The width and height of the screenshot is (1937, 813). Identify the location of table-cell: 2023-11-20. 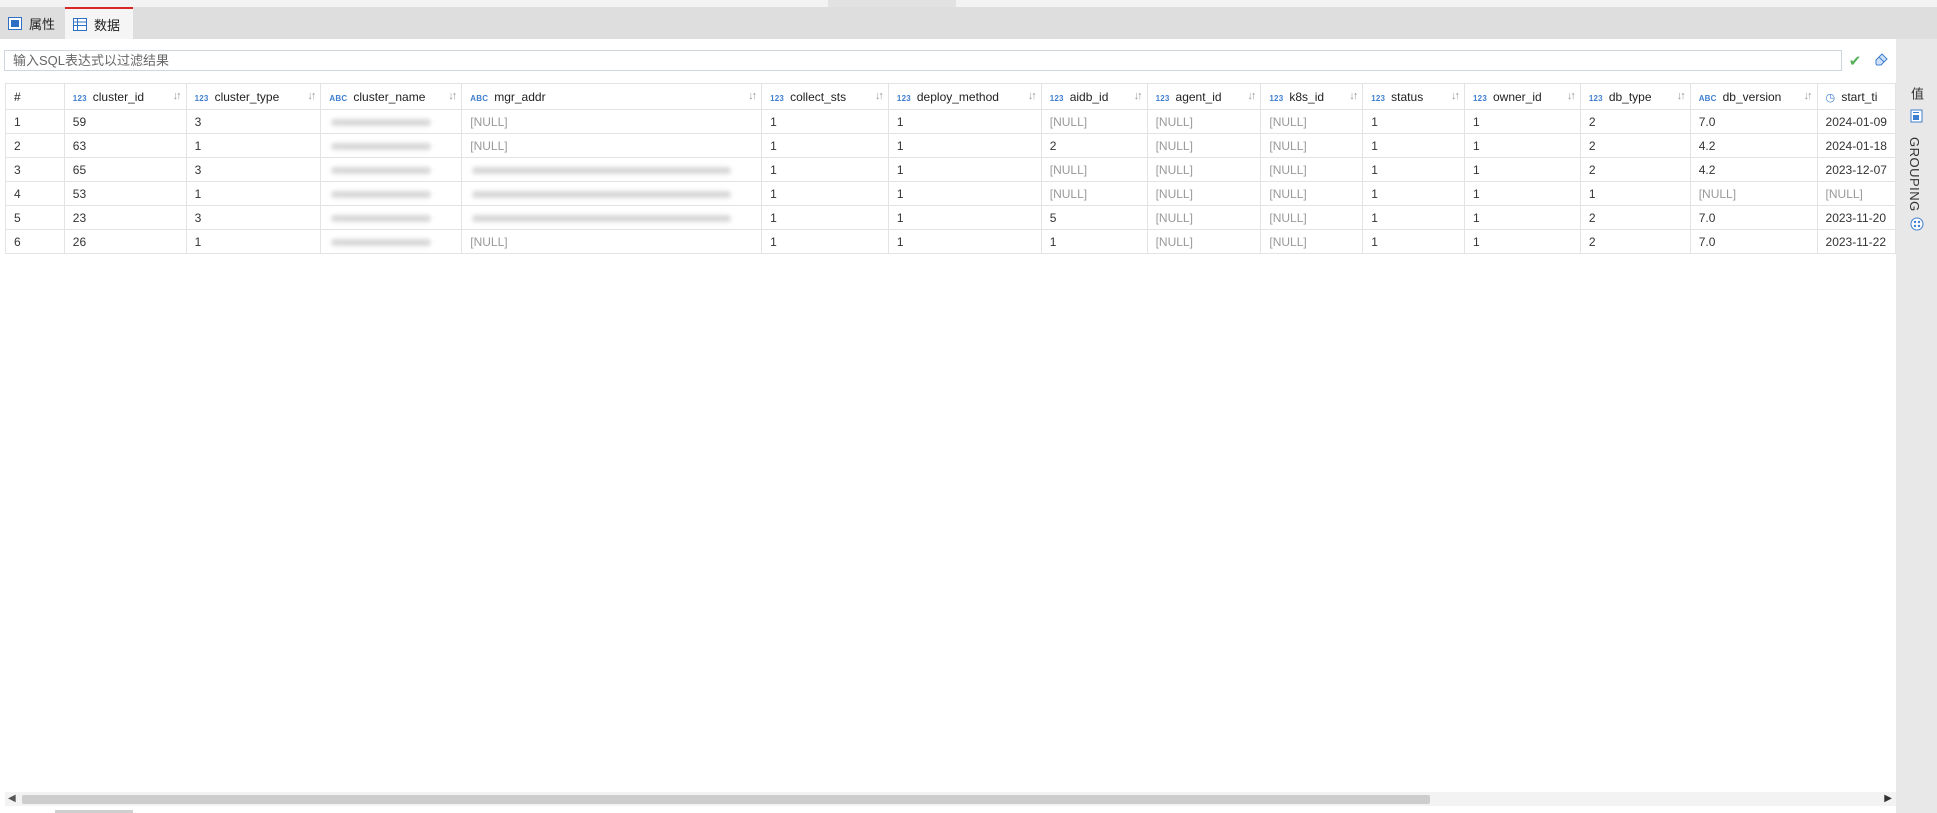
(1856, 217).